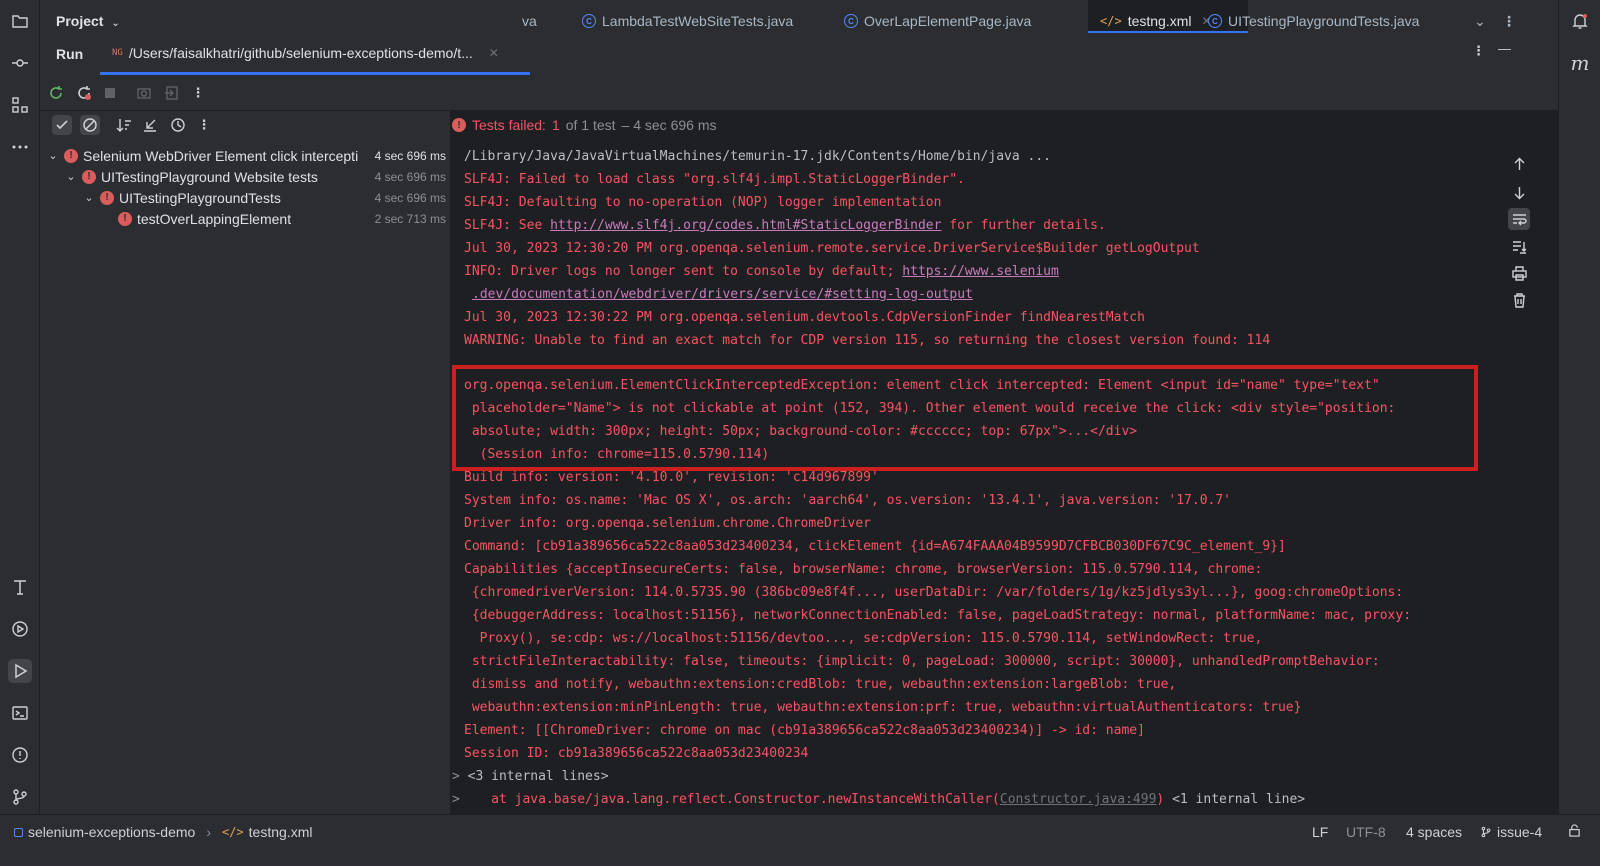 This screenshot has width=1600, height=866. Describe the element at coordinates (1504, 48) in the screenshot. I see `minimize-icon: —` at that location.